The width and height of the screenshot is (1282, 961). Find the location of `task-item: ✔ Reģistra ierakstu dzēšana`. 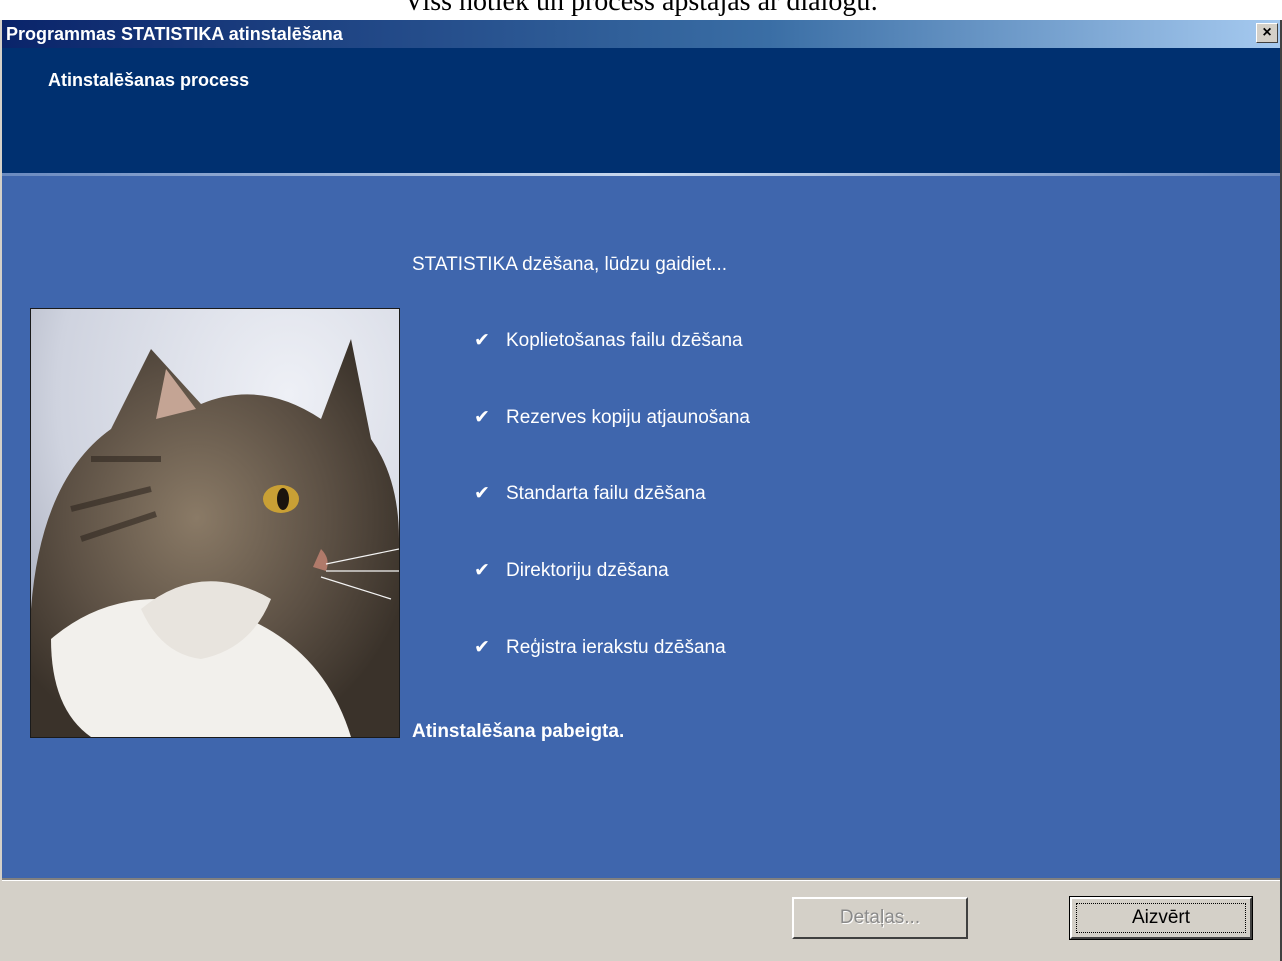

task-item: ✔ Reģistra ierakstu dzēšana is located at coordinates (600, 647).